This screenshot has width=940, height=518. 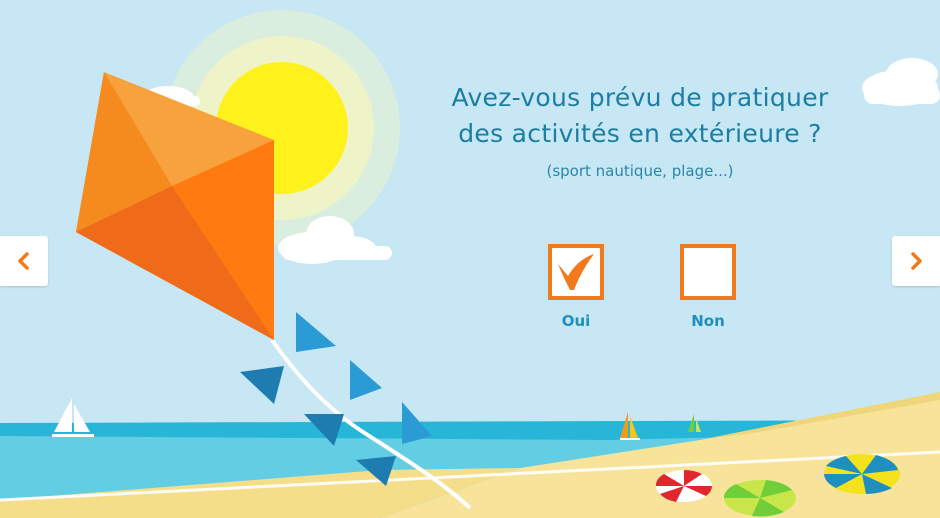 I want to click on chevron-left-icon, so click(x=23, y=261).